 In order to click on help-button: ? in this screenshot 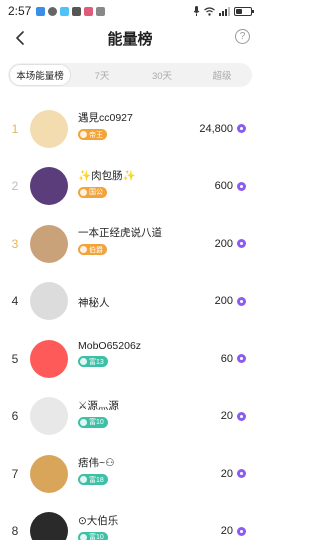, I will do `click(242, 36)`.